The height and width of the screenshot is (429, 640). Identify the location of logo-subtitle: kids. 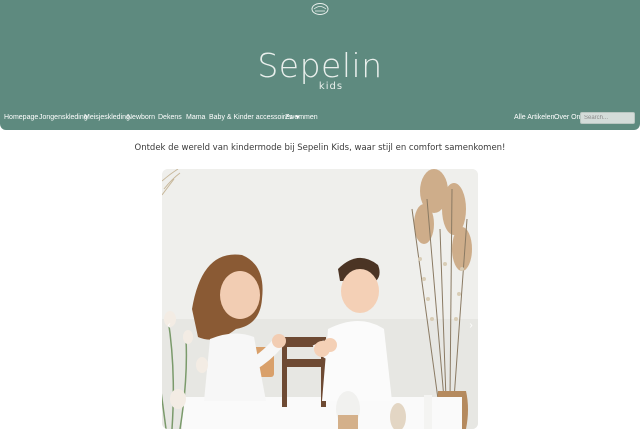
(331, 86).